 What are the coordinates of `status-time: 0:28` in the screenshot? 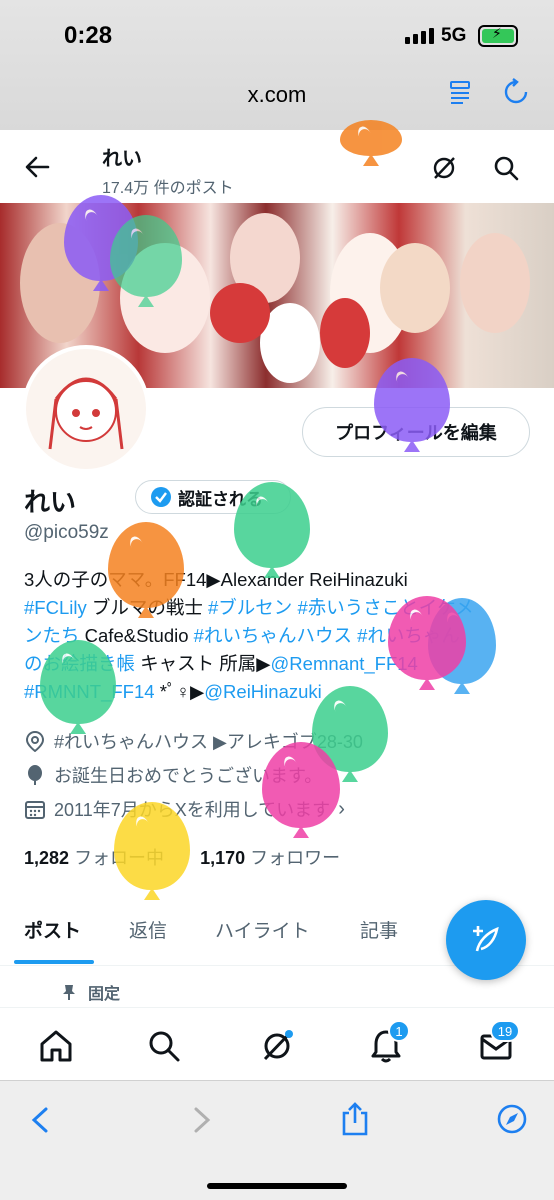 It's located at (88, 35).